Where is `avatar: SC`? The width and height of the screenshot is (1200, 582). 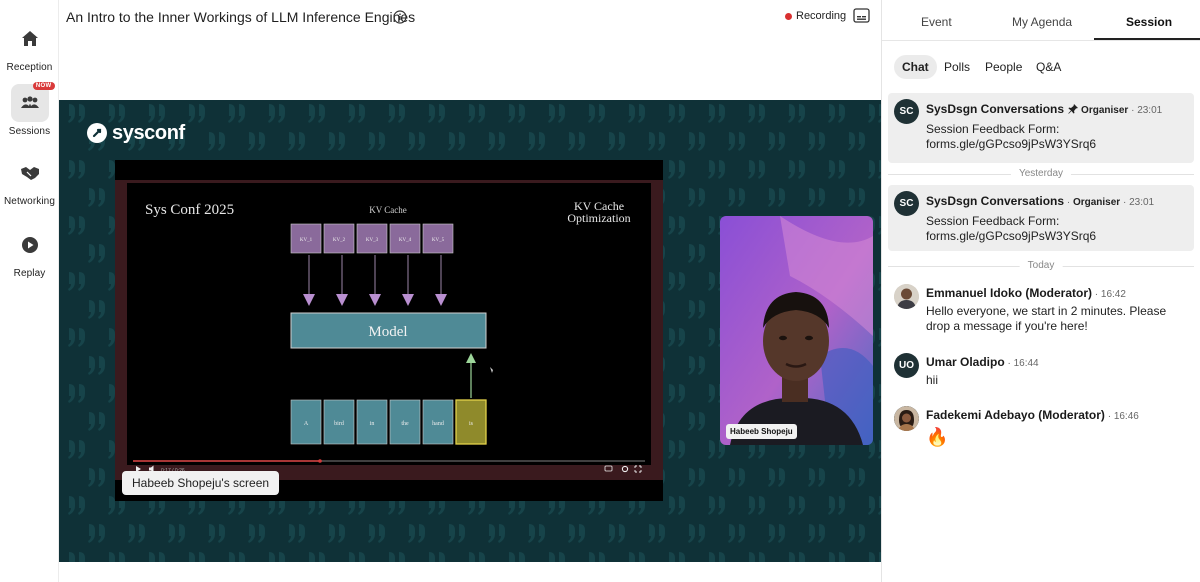 avatar: SC is located at coordinates (906, 111).